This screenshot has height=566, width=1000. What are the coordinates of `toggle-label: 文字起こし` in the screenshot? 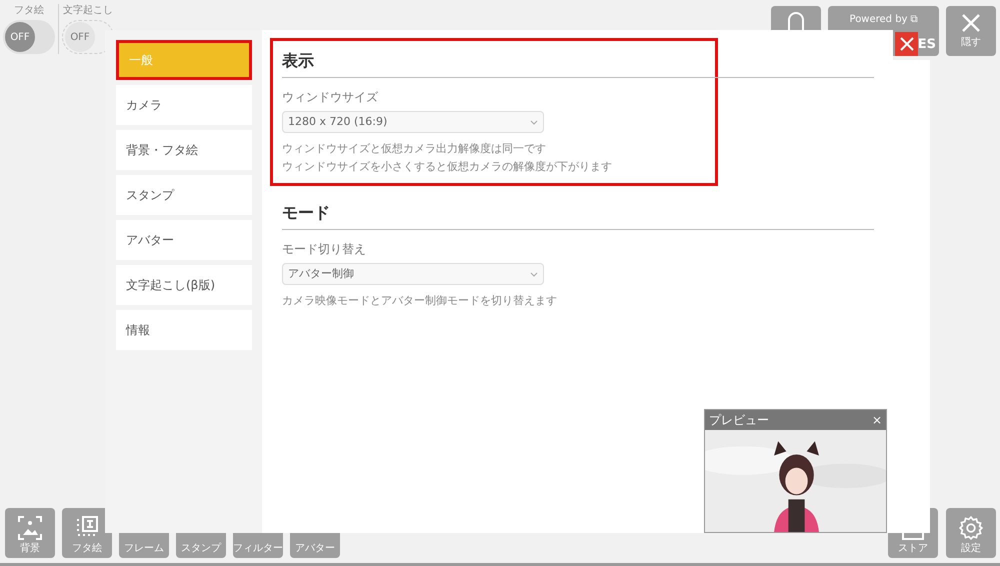 It's located at (88, 11).